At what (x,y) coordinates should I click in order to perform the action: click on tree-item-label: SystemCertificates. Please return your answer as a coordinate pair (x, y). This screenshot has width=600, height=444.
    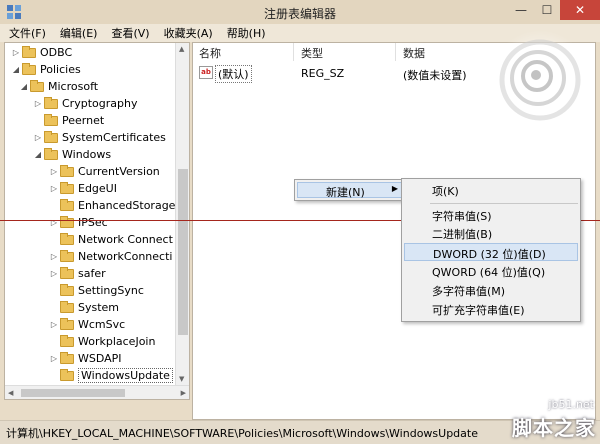
    Looking at the image, I should click on (114, 137).